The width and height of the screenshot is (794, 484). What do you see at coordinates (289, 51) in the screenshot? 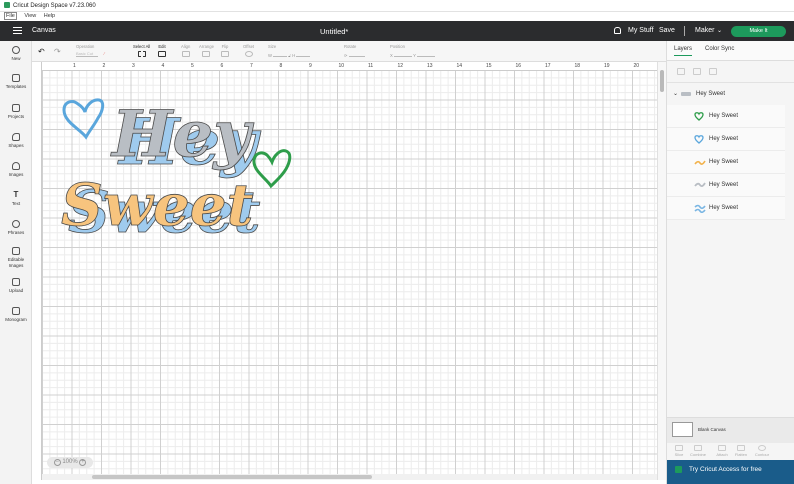
I see `size-fields: Size W 🔓︎ H` at bounding box center [289, 51].